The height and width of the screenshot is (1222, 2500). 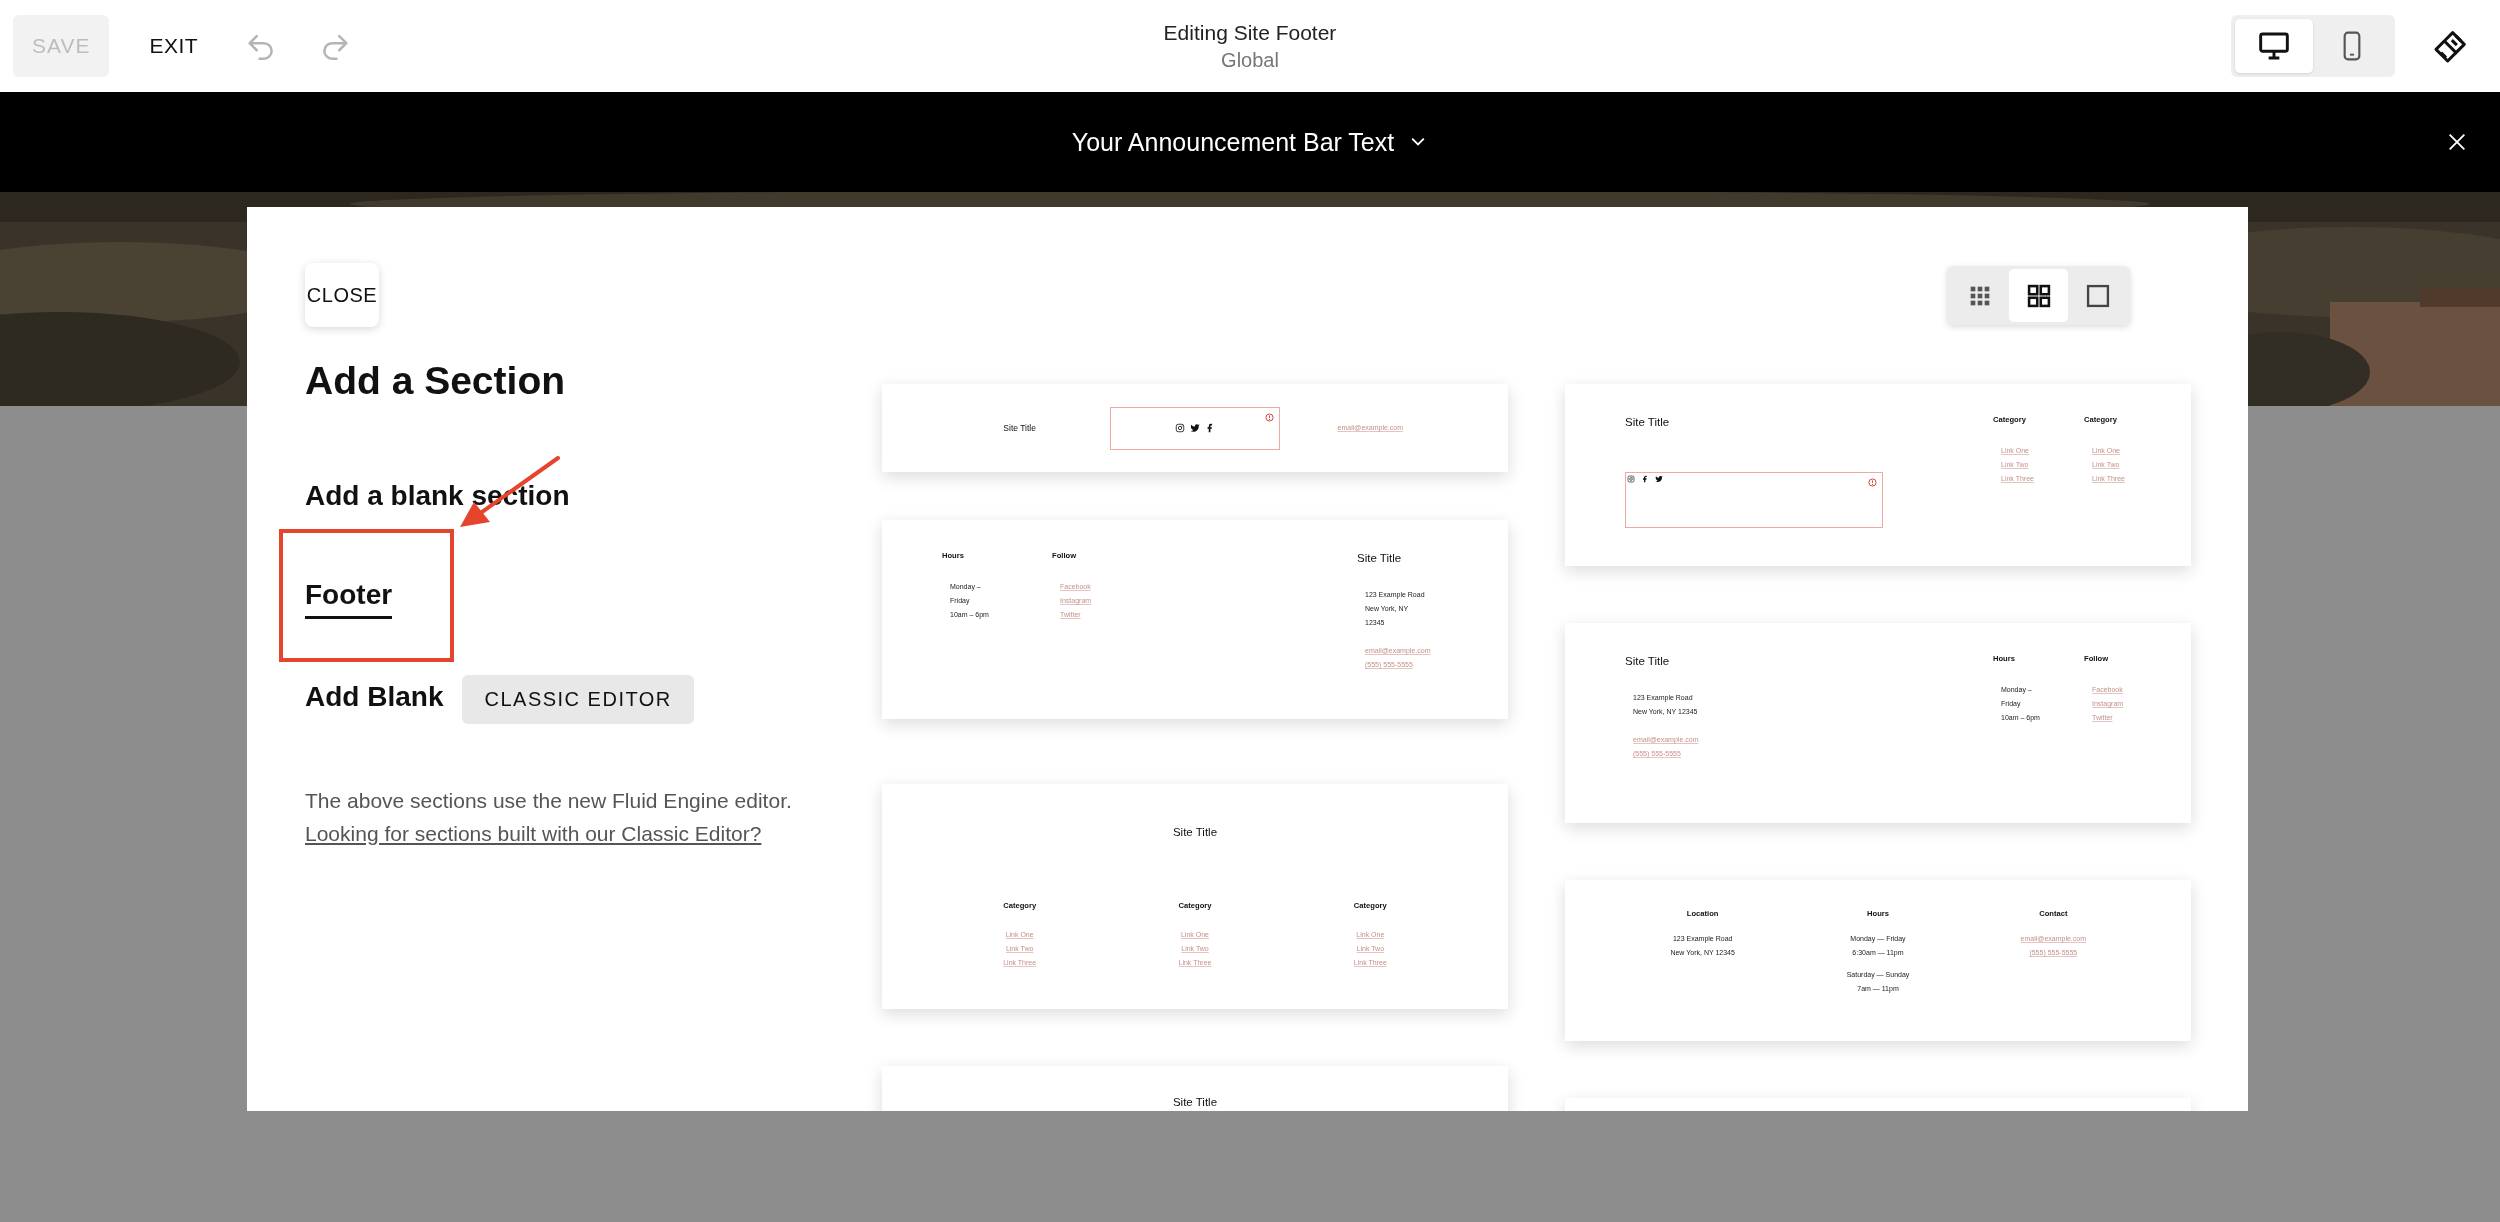 I want to click on close-icon, so click(x=2457, y=142).